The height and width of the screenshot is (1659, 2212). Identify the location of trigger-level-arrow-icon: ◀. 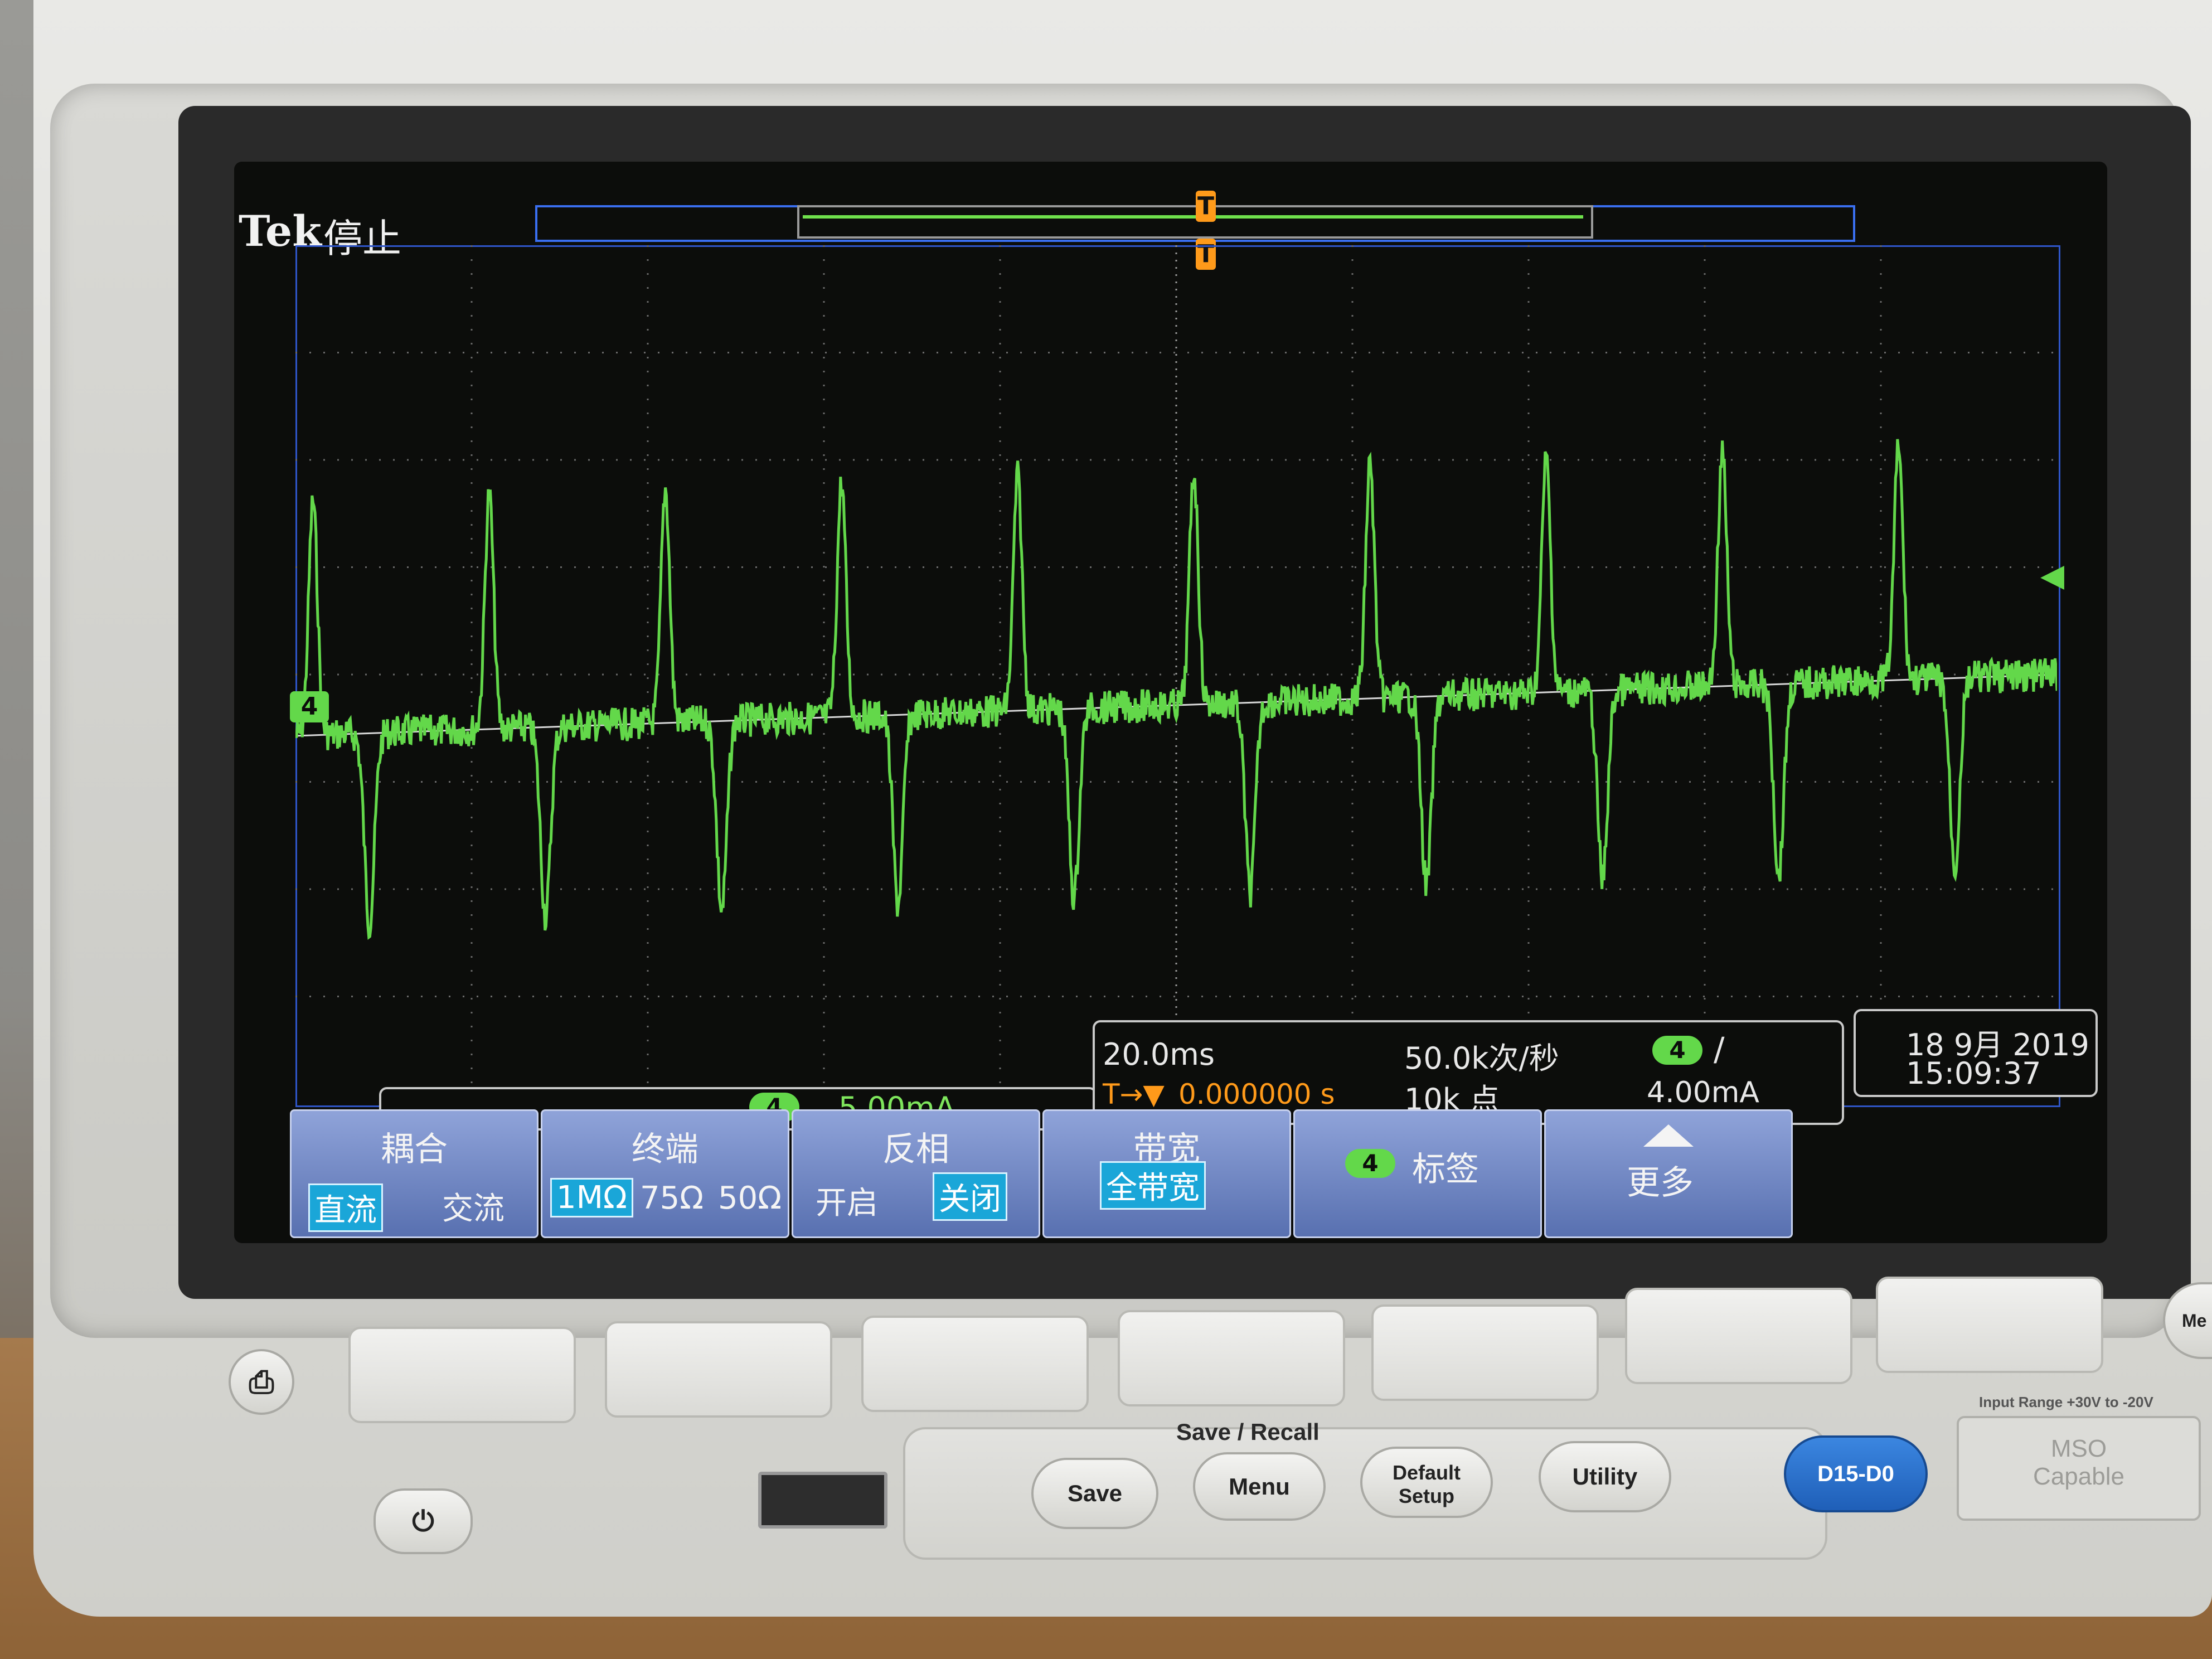
(2052, 575).